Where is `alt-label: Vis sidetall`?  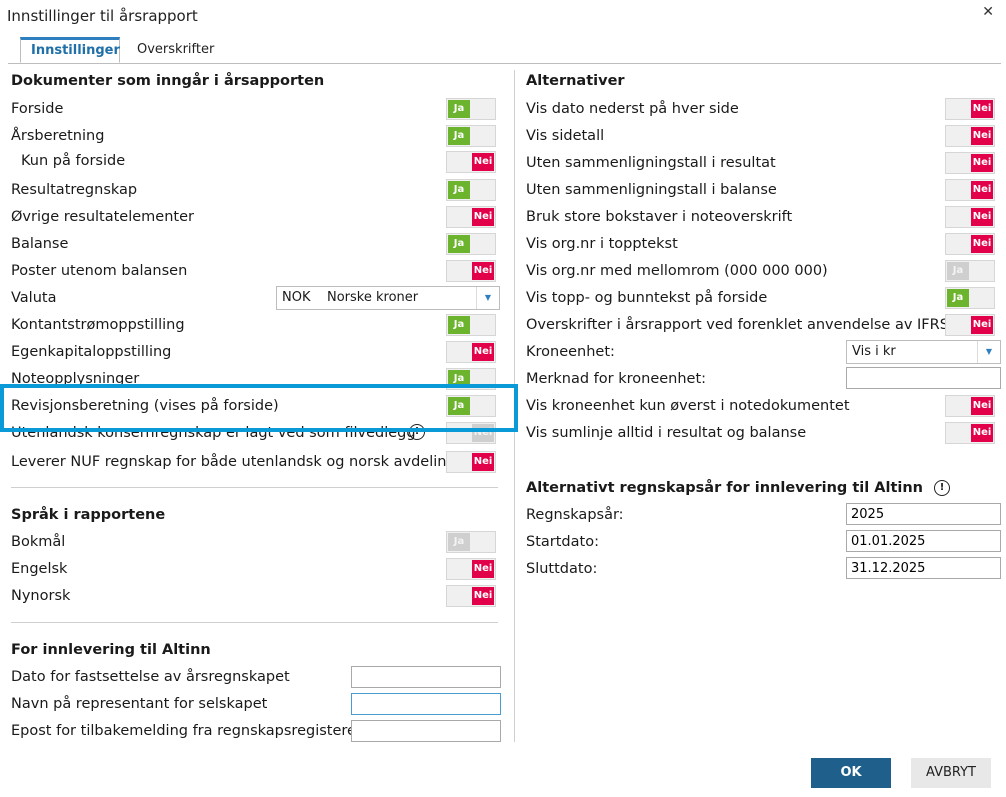
alt-label: Vis sidetall is located at coordinates (565, 136).